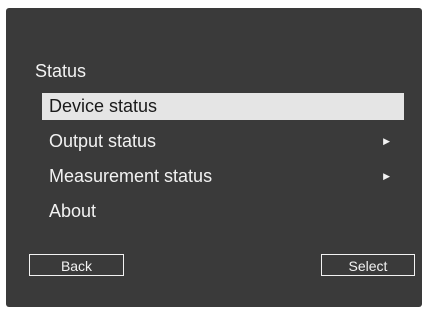  What do you see at coordinates (103, 141) in the screenshot?
I see `menu-item-label: Output status` at bounding box center [103, 141].